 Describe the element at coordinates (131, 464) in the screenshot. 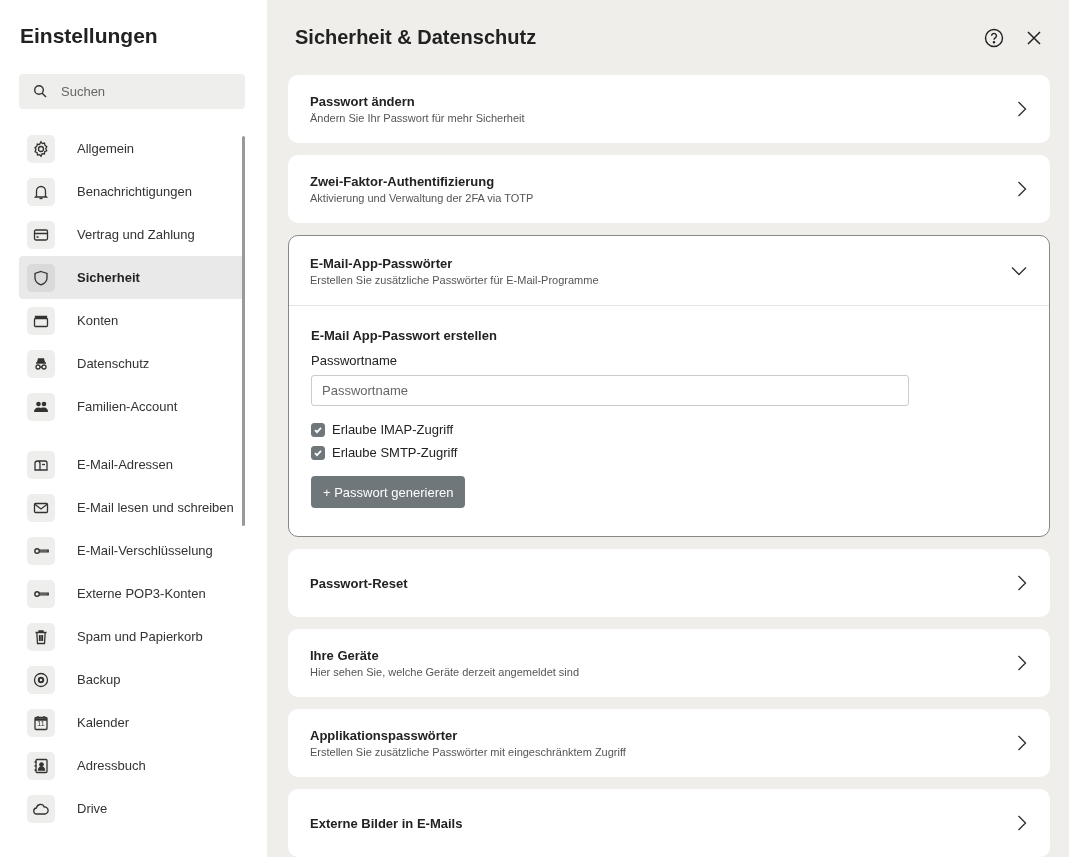

I see `sidebar-item: E-Mail-Adressen` at that location.